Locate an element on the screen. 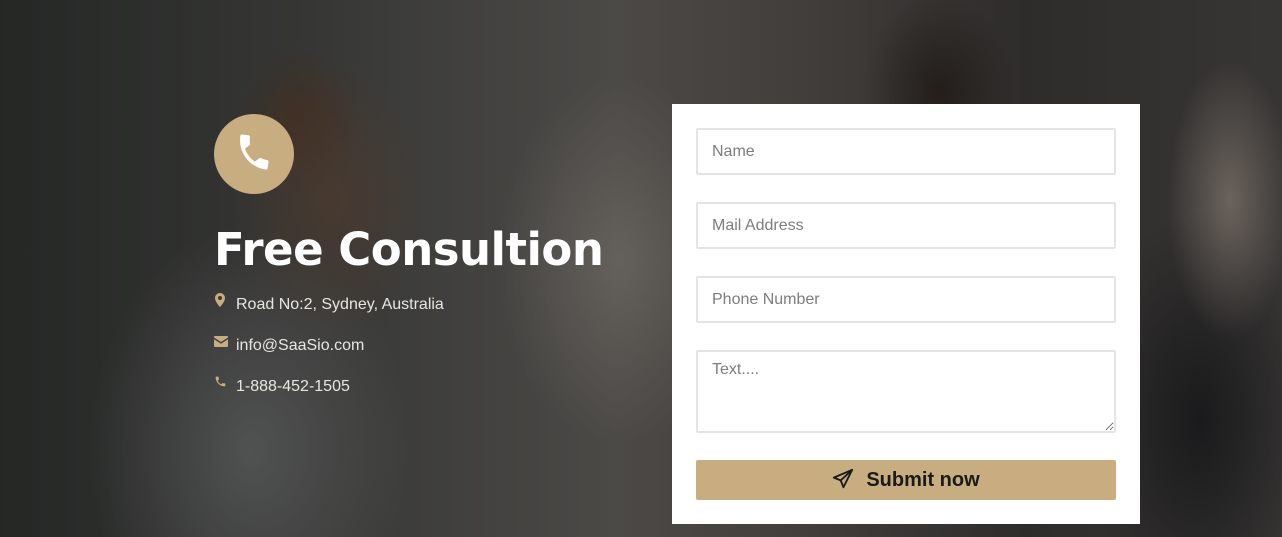 This screenshot has height=537, width=1282. message-field is located at coordinates (906, 391).